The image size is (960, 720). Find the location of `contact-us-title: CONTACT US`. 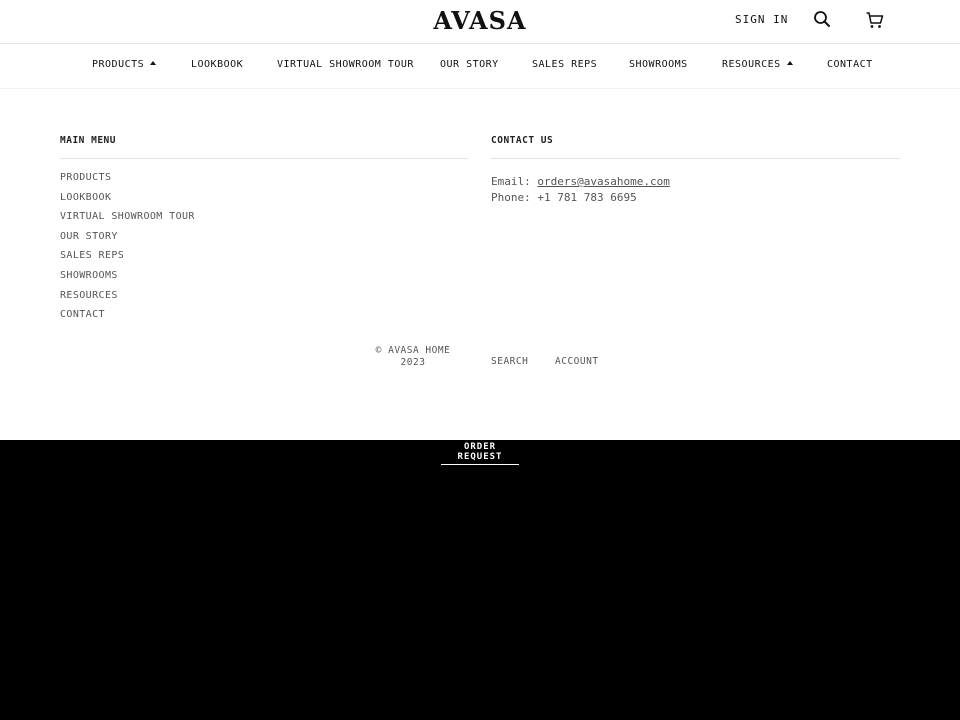

contact-us-title: CONTACT US is located at coordinates (522, 140).